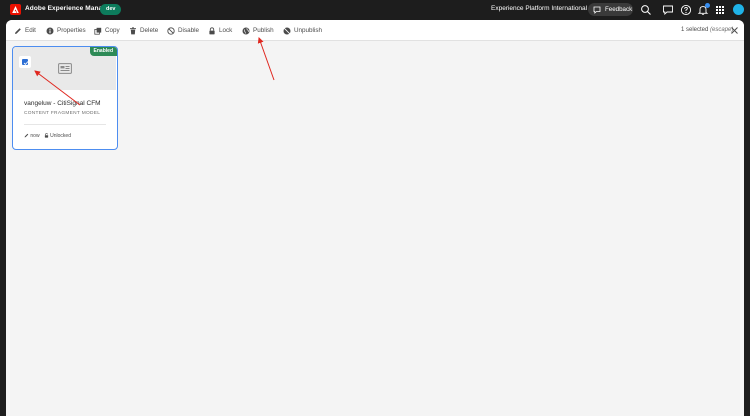  What do you see at coordinates (695, 30) in the screenshot?
I see `selected-count: 1 selected` at bounding box center [695, 30].